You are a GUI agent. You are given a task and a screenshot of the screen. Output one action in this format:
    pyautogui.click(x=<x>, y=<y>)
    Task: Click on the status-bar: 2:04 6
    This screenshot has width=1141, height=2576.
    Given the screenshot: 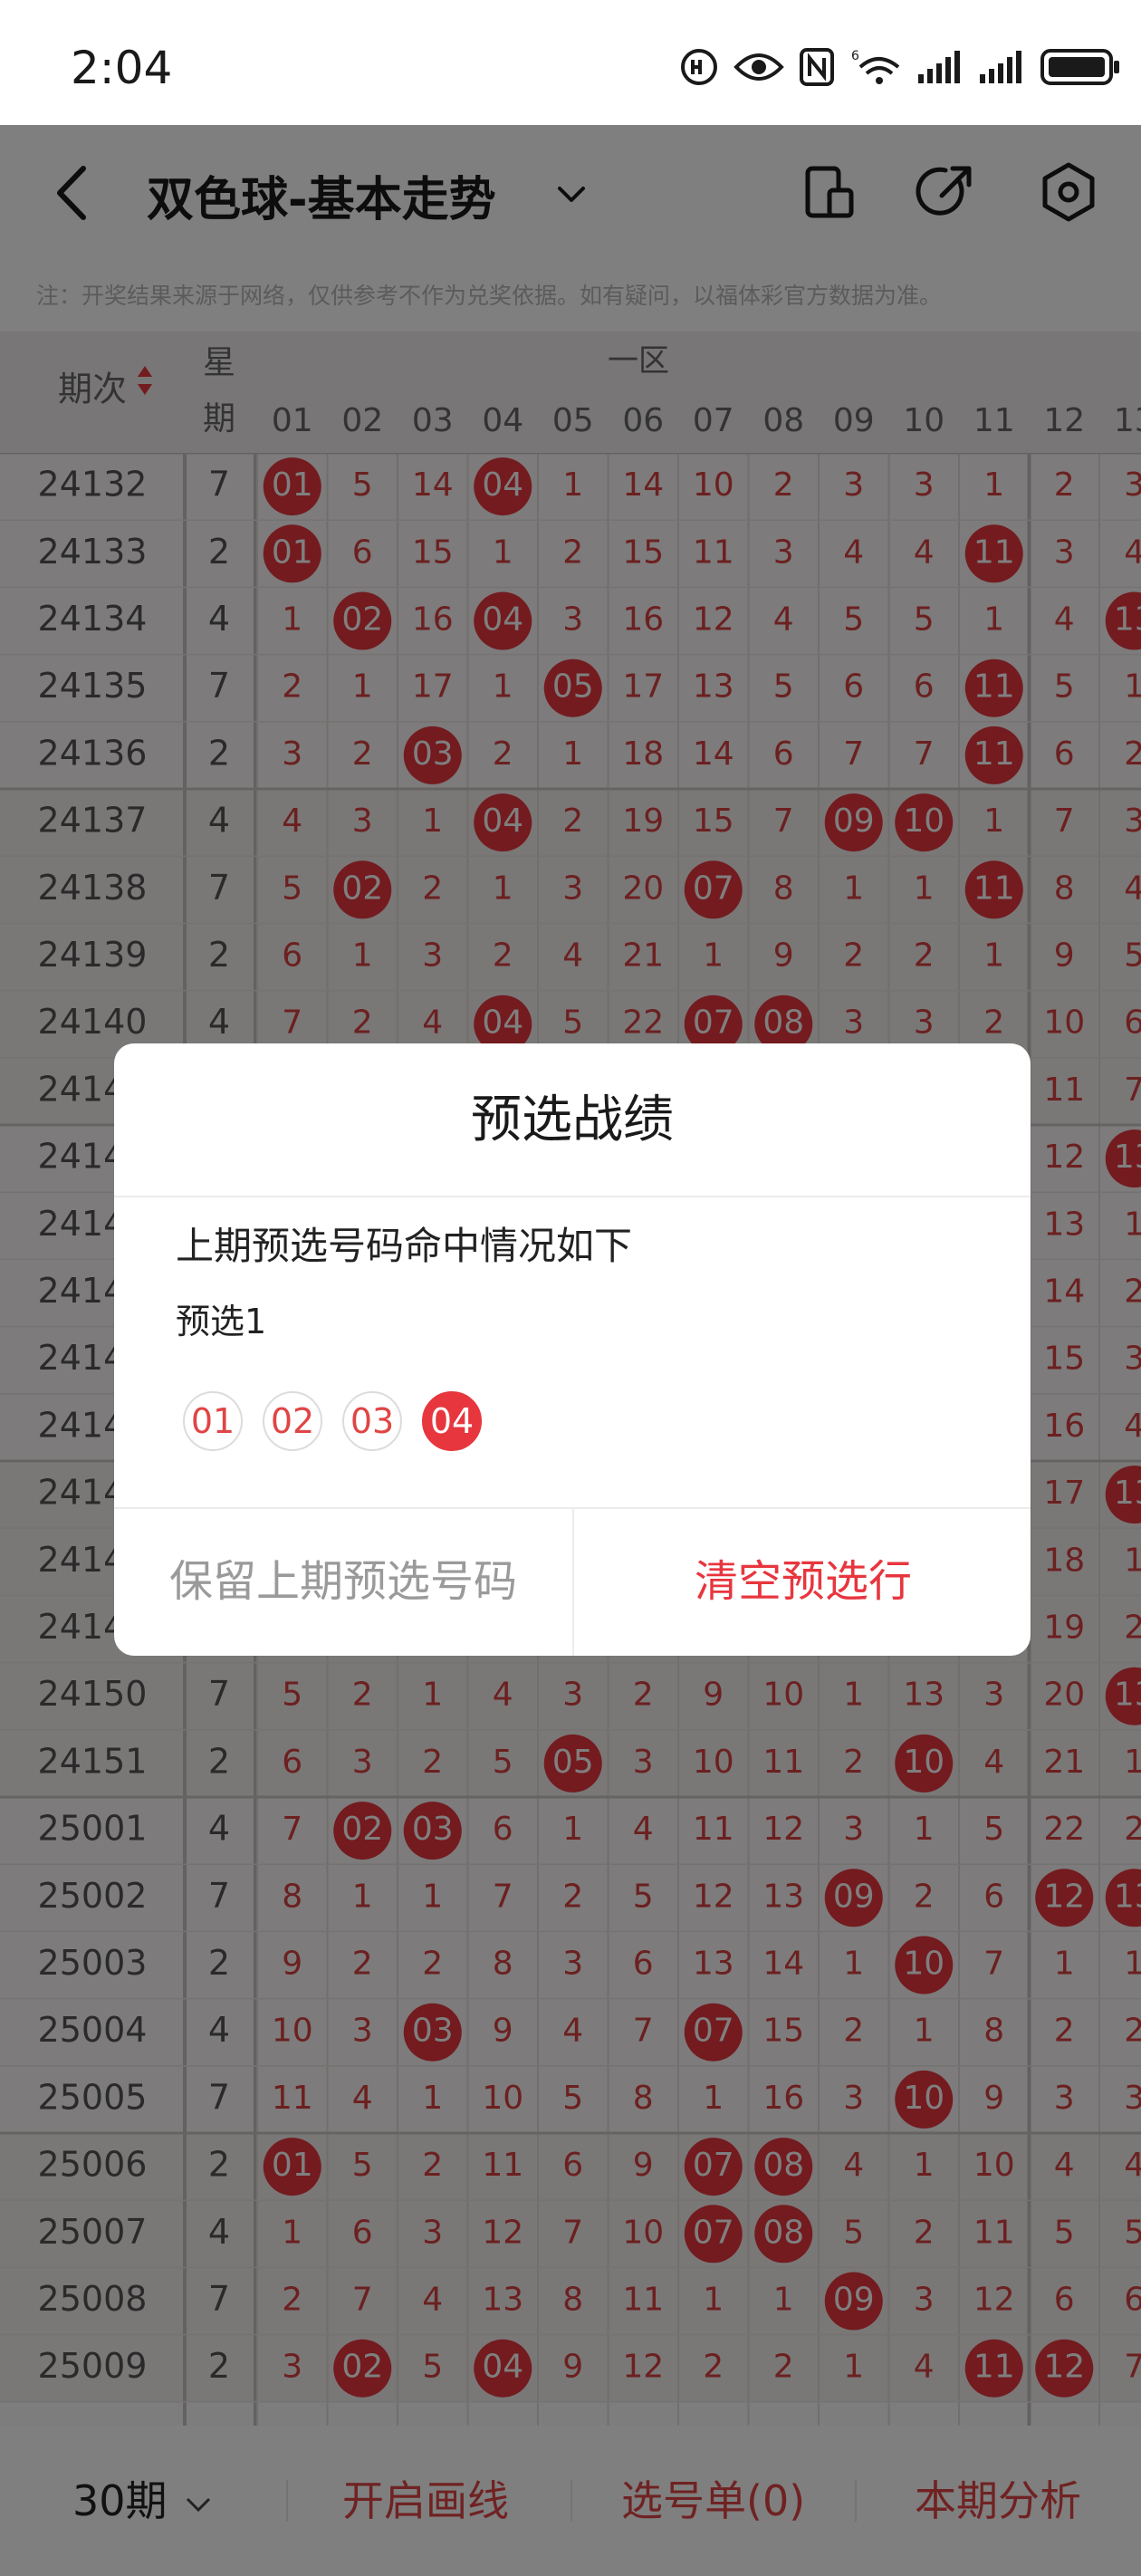 What is the action you would take?
    pyautogui.click(x=570, y=62)
    